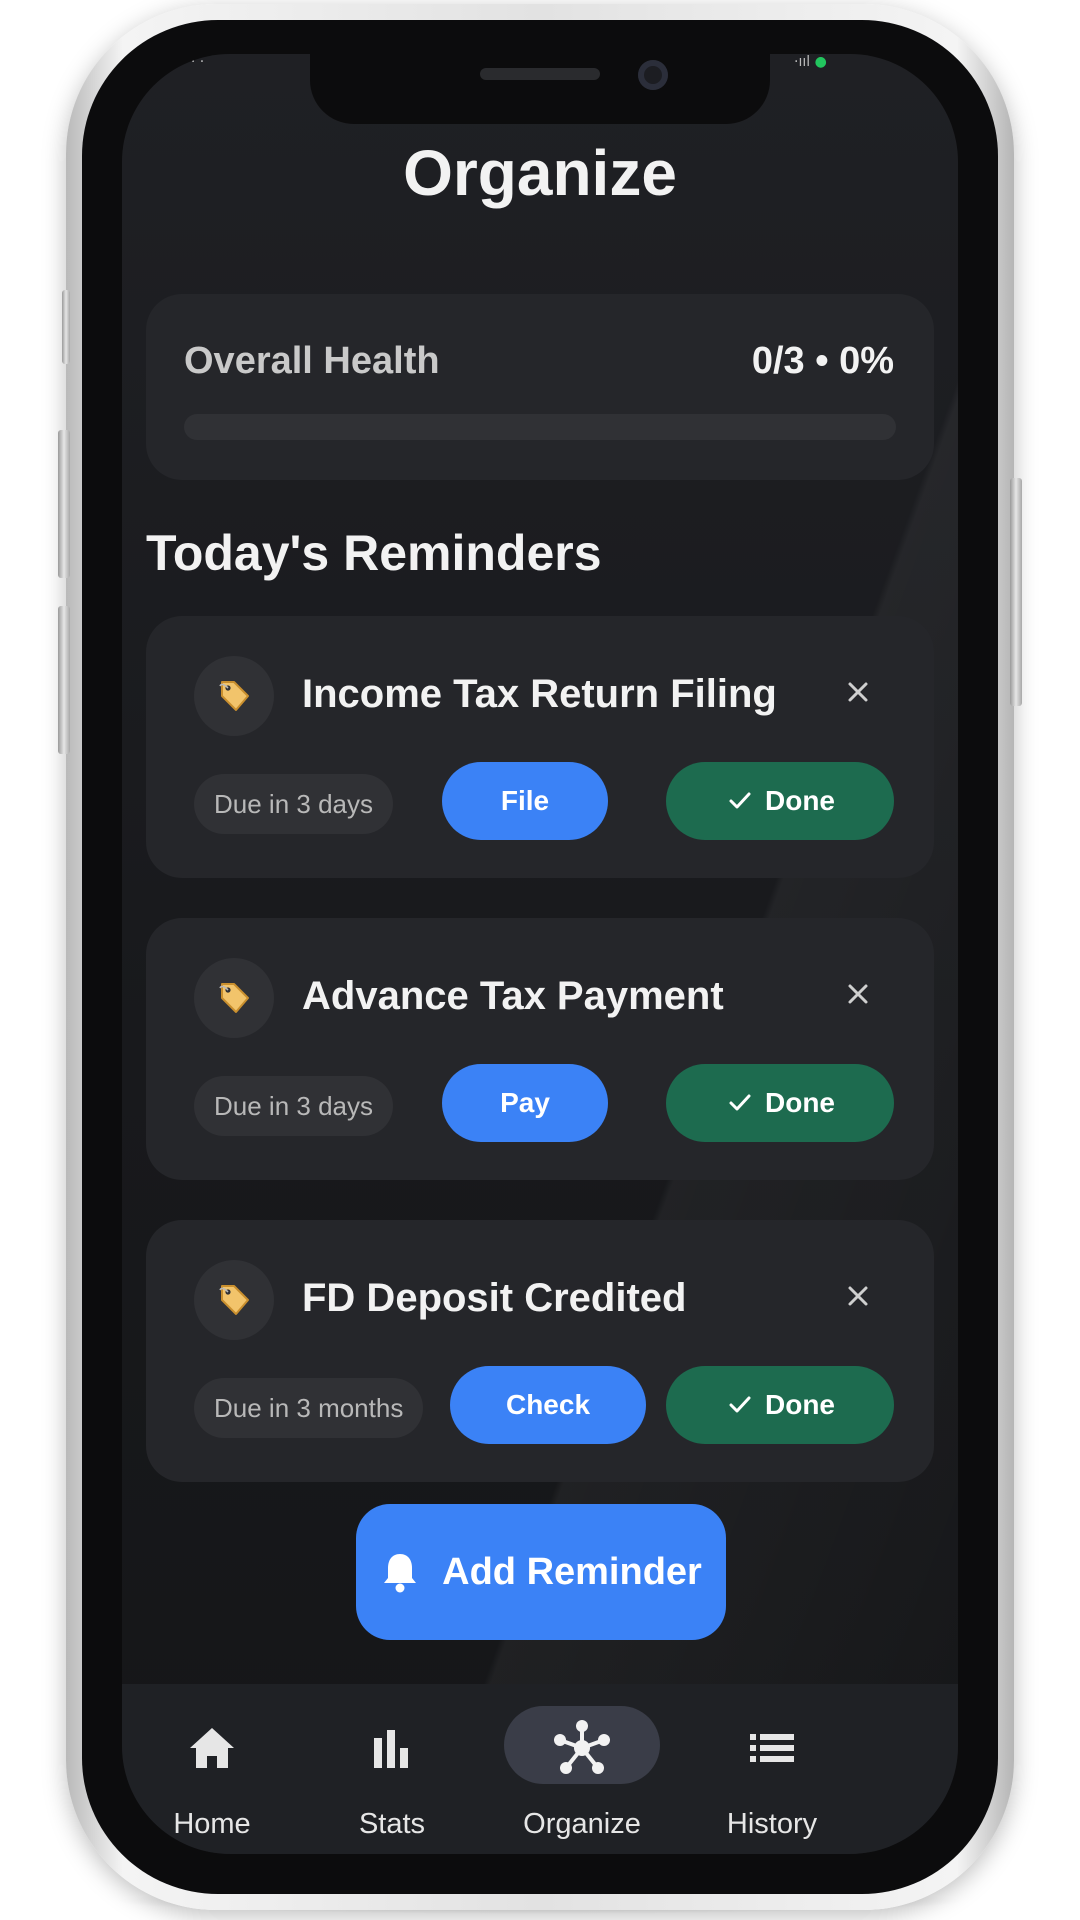 This screenshot has width=1080, height=1920. What do you see at coordinates (400, 1573) in the screenshot?
I see `bell-icon` at bounding box center [400, 1573].